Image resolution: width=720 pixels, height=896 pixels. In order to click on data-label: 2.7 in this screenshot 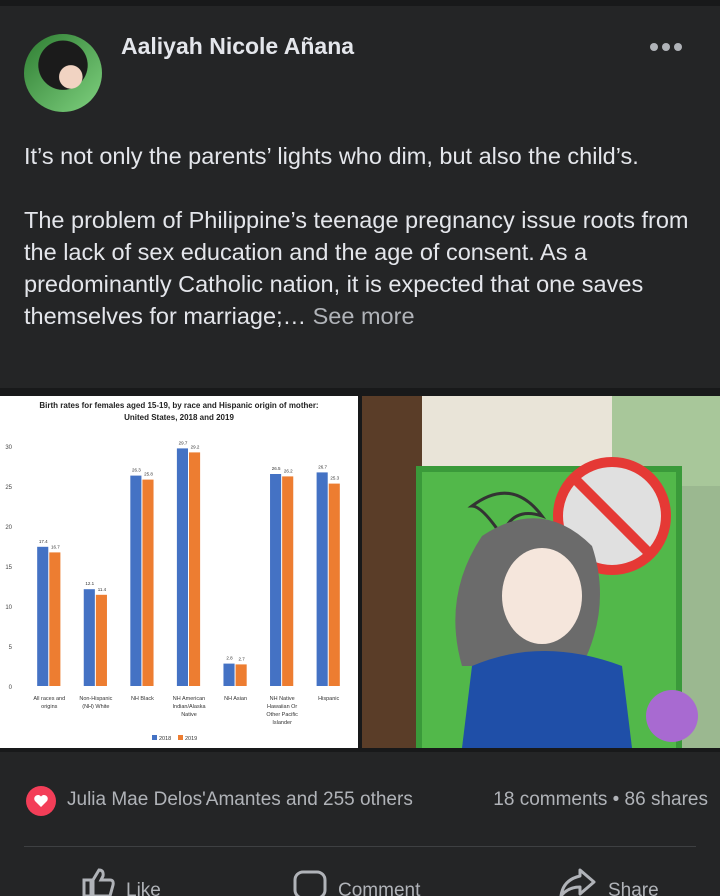, I will do `click(241, 658)`.